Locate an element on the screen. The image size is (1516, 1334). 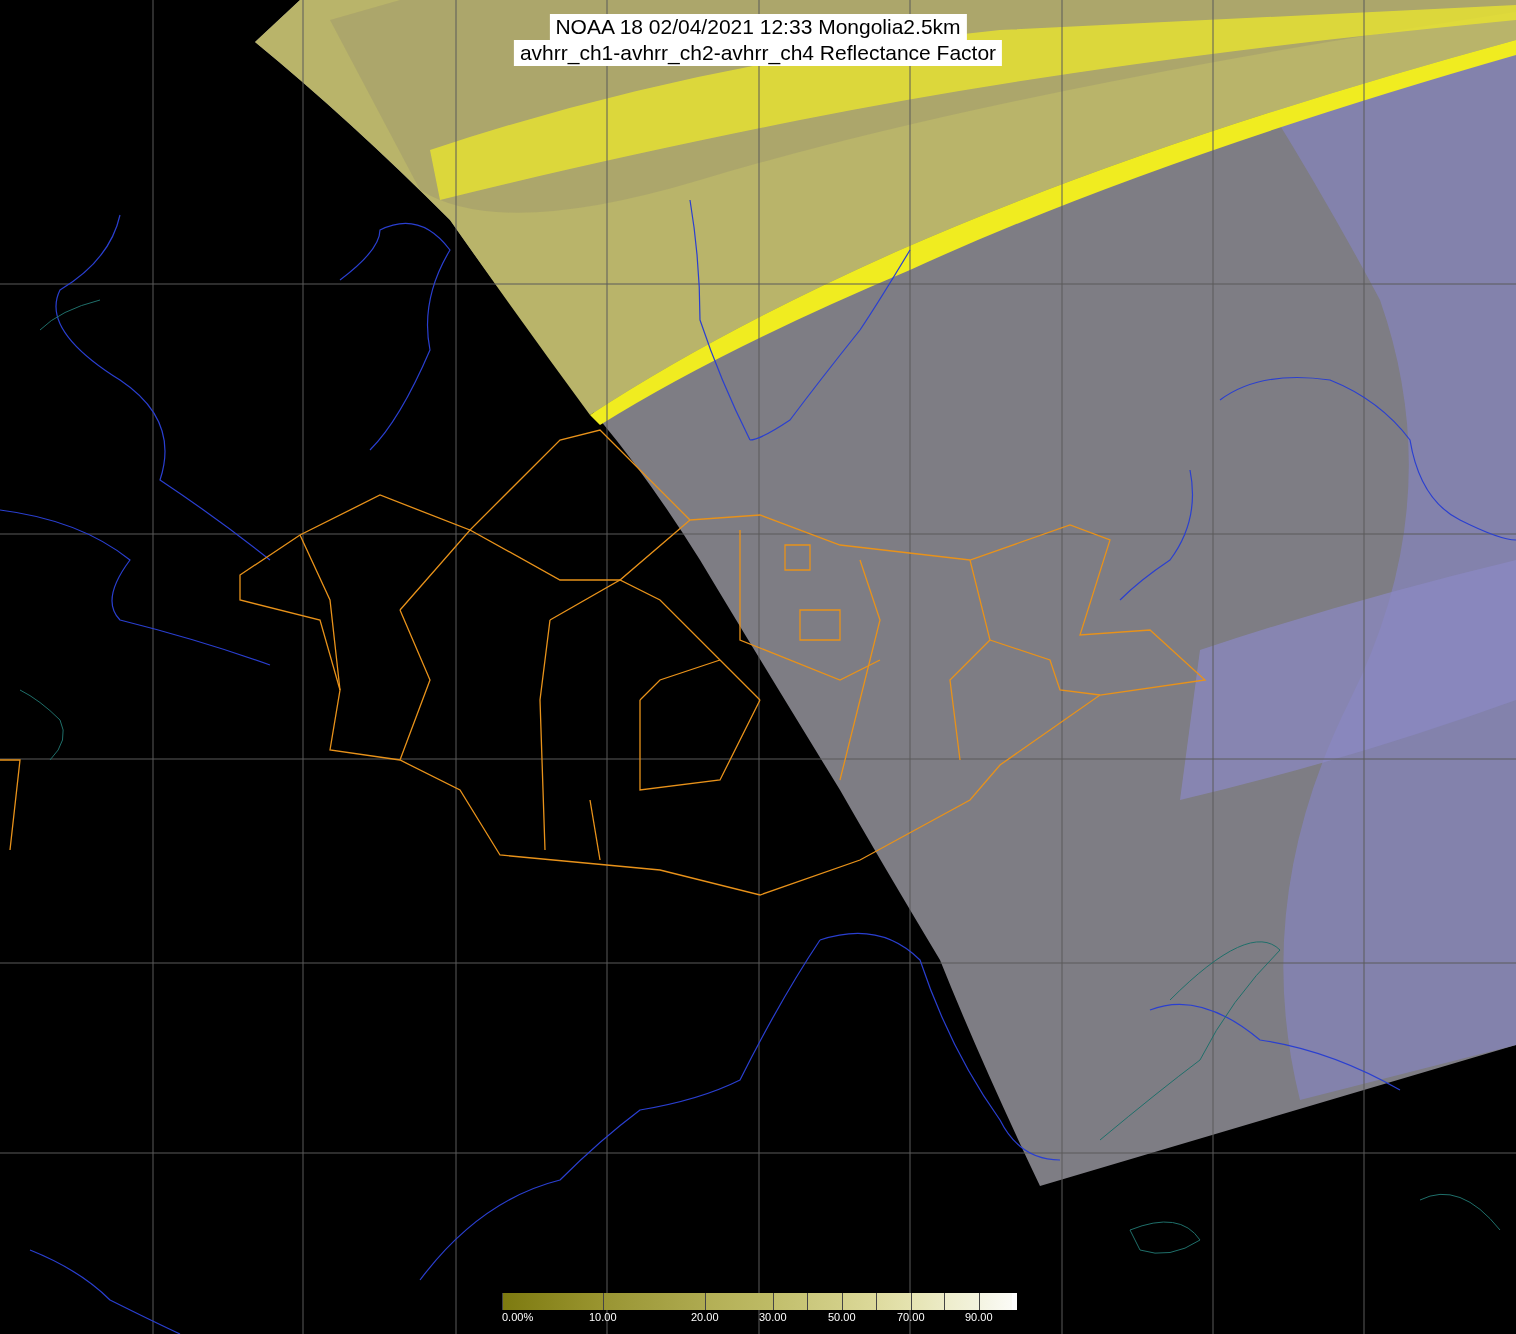
scale-label: 70.00 is located at coordinates (911, 1317).